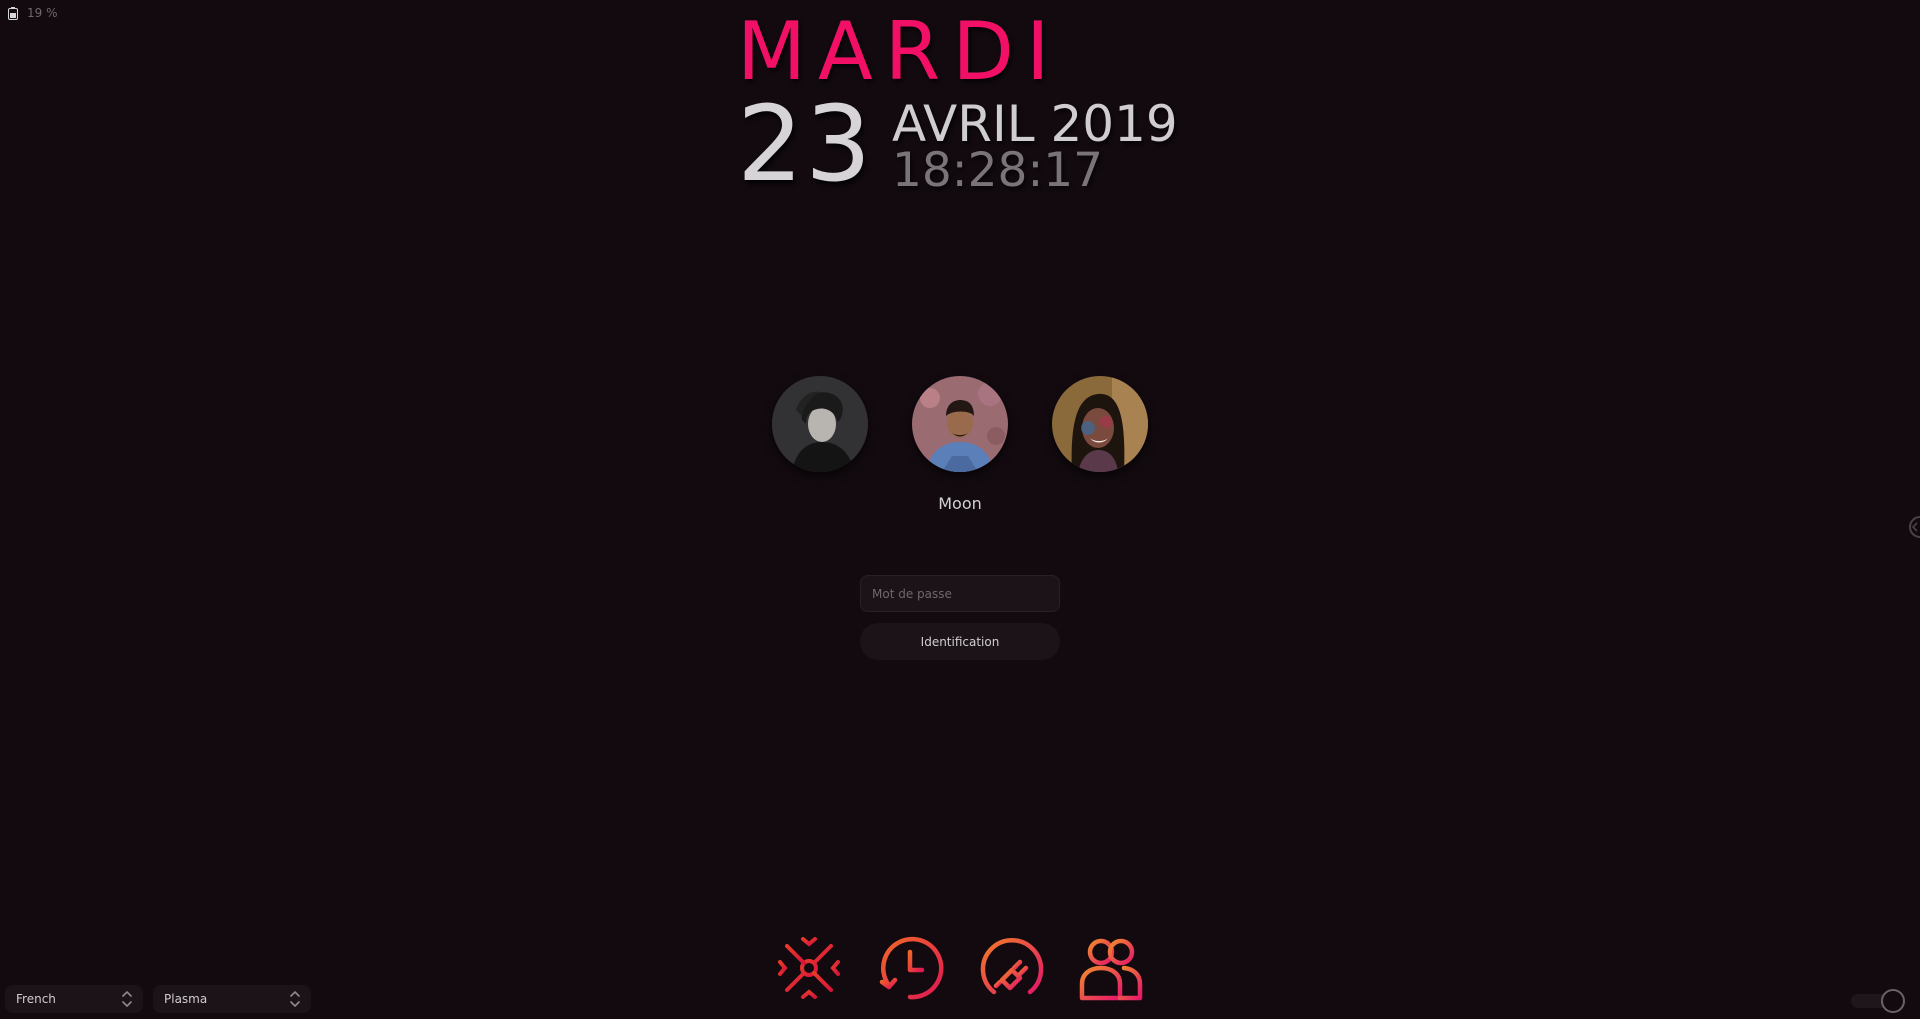 The width and height of the screenshot is (1920, 1019). What do you see at coordinates (1879, 1001) in the screenshot?
I see `virtual-keyboard-toggle` at bounding box center [1879, 1001].